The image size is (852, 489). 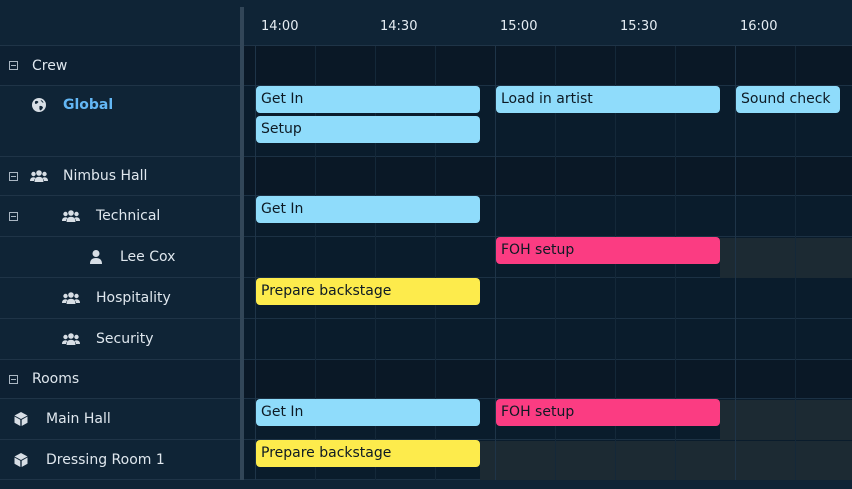 I want to click on tree-row-label: Main Hall, so click(x=78, y=419).